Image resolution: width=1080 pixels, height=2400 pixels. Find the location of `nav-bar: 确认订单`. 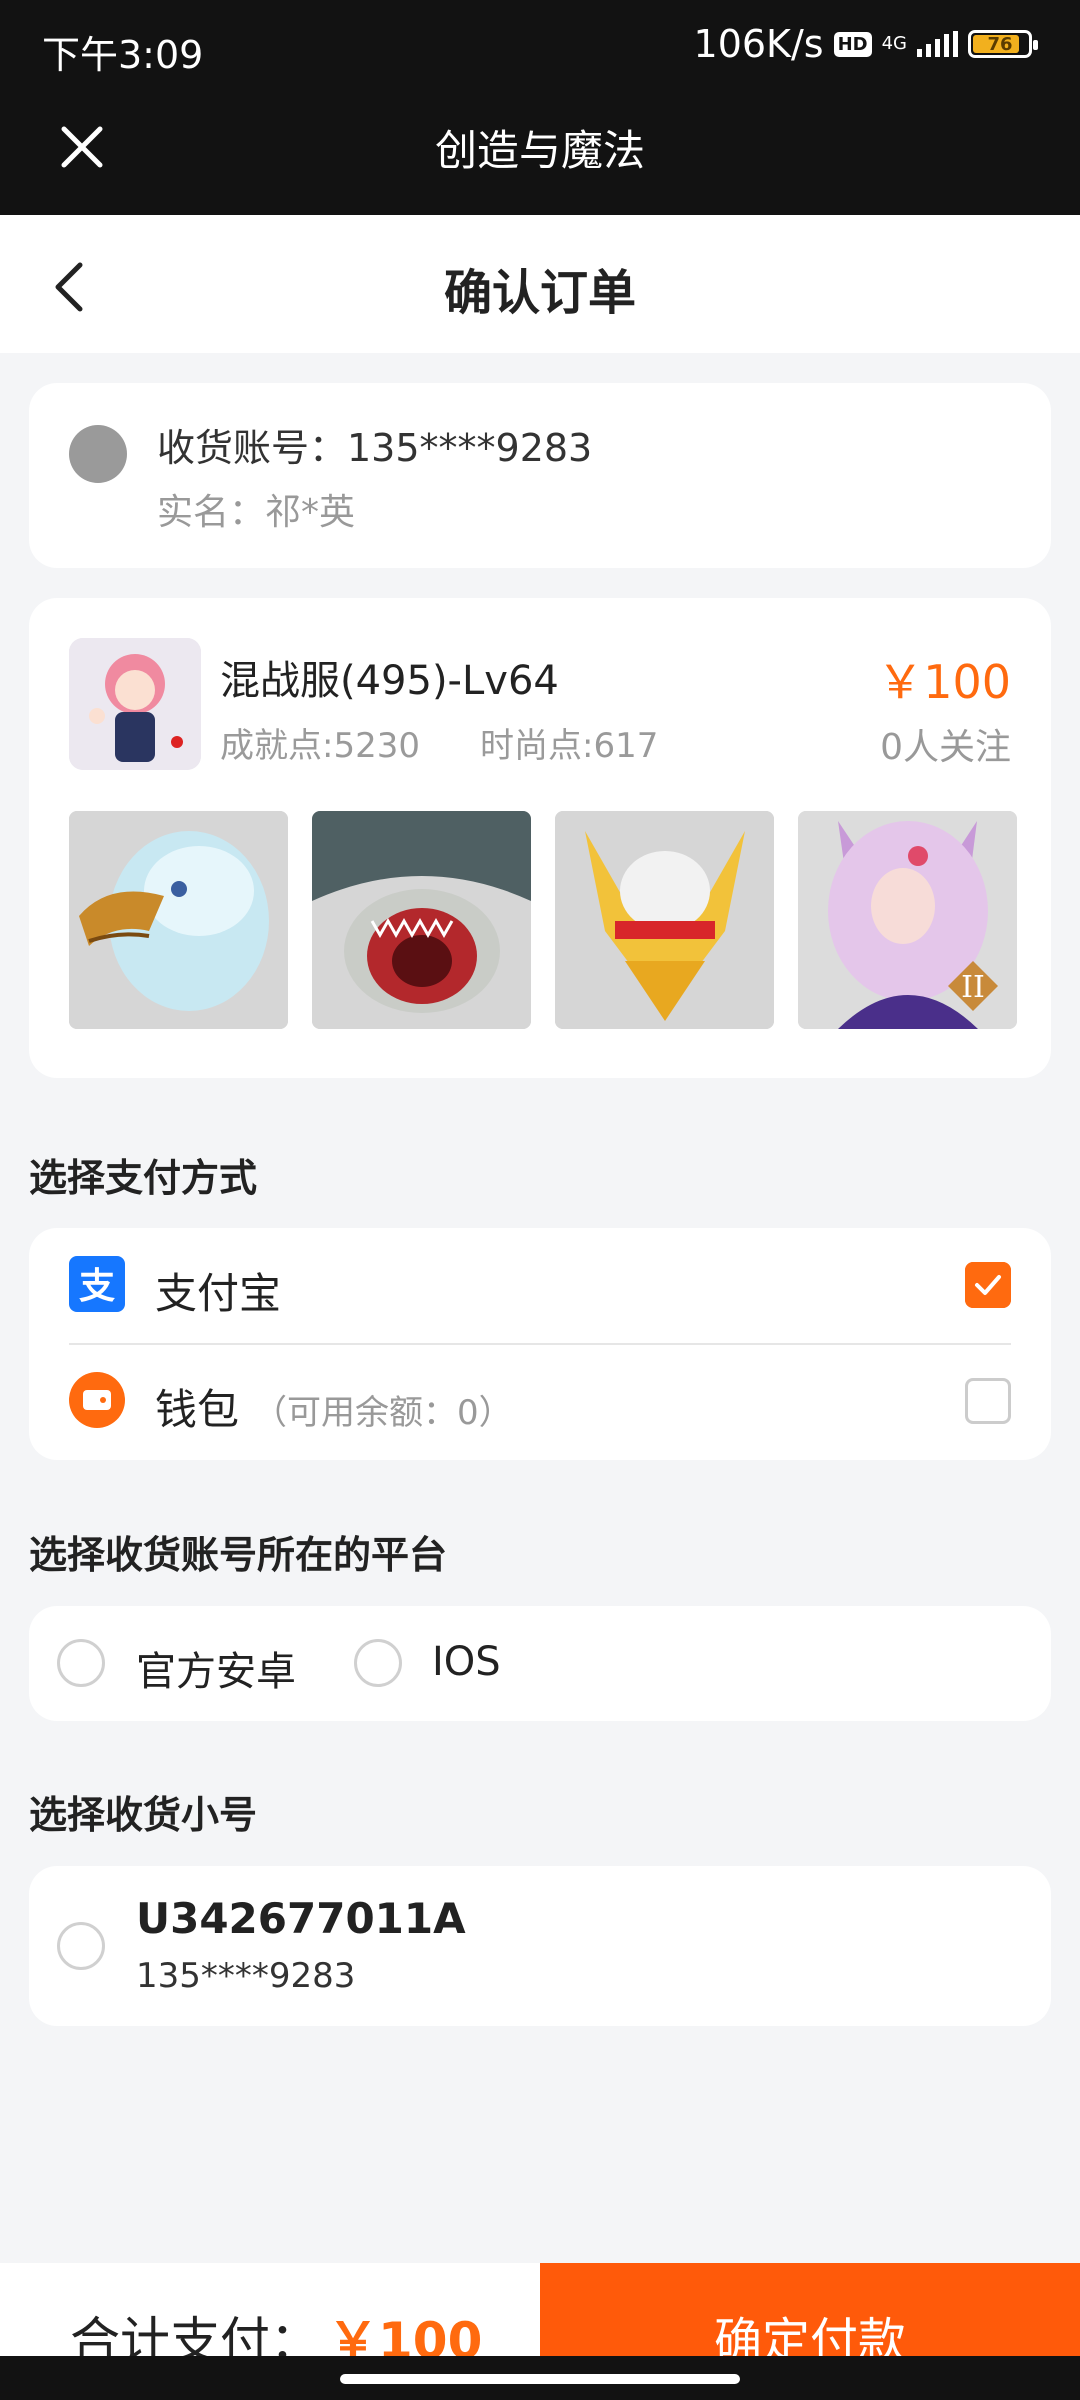

nav-bar: 确认订单 is located at coordinates (540, 284).